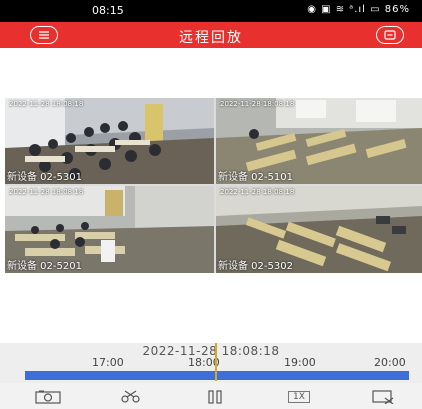  I want to click on status-time: 08:15, so click(108, 10).